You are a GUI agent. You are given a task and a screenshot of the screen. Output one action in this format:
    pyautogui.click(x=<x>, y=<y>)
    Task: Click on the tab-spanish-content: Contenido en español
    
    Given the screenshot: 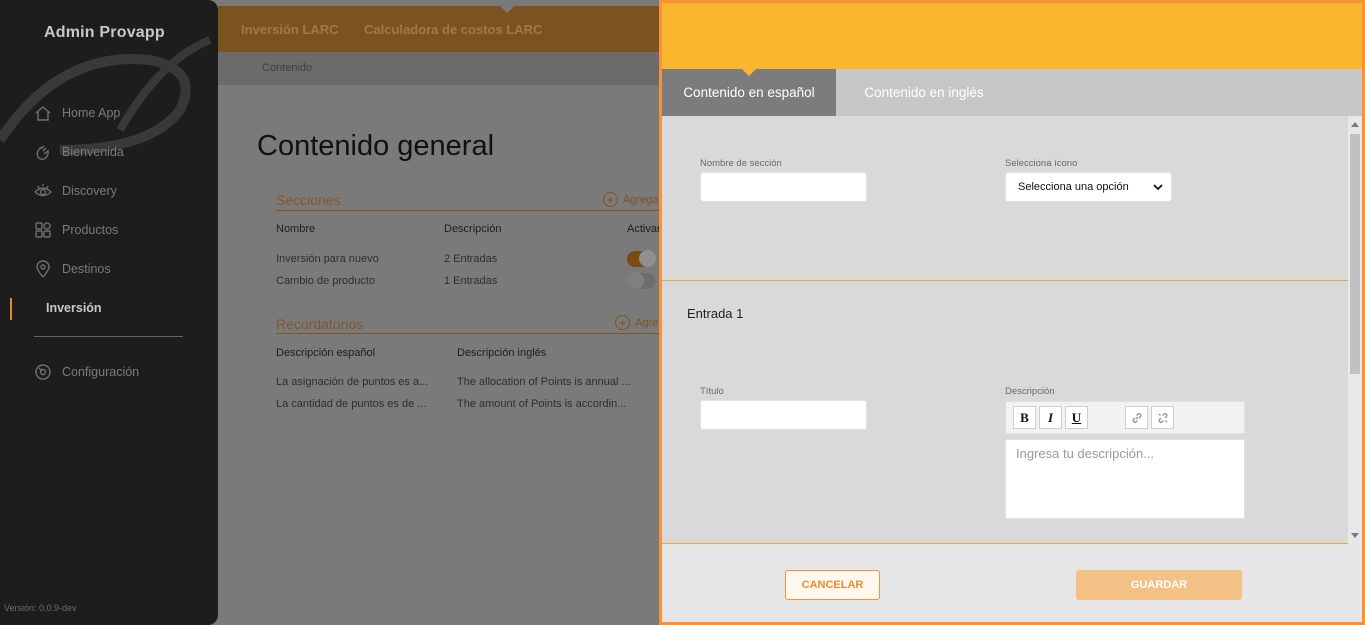 What is the action you would take?
    pyautogui.click(x=749, y=92)
    